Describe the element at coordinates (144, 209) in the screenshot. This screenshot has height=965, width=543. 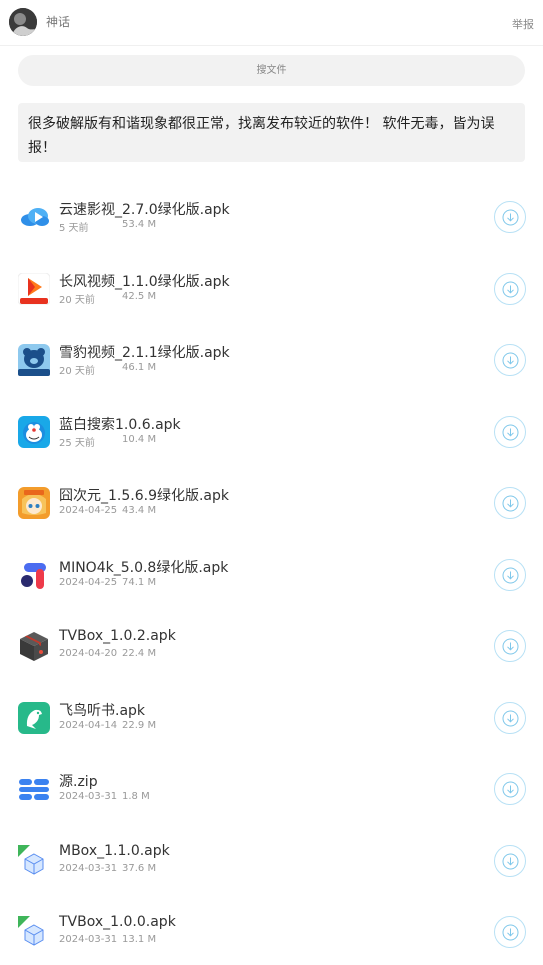
I see `file-name: 云速影视_2.7.0绿化版.apk` at that location.